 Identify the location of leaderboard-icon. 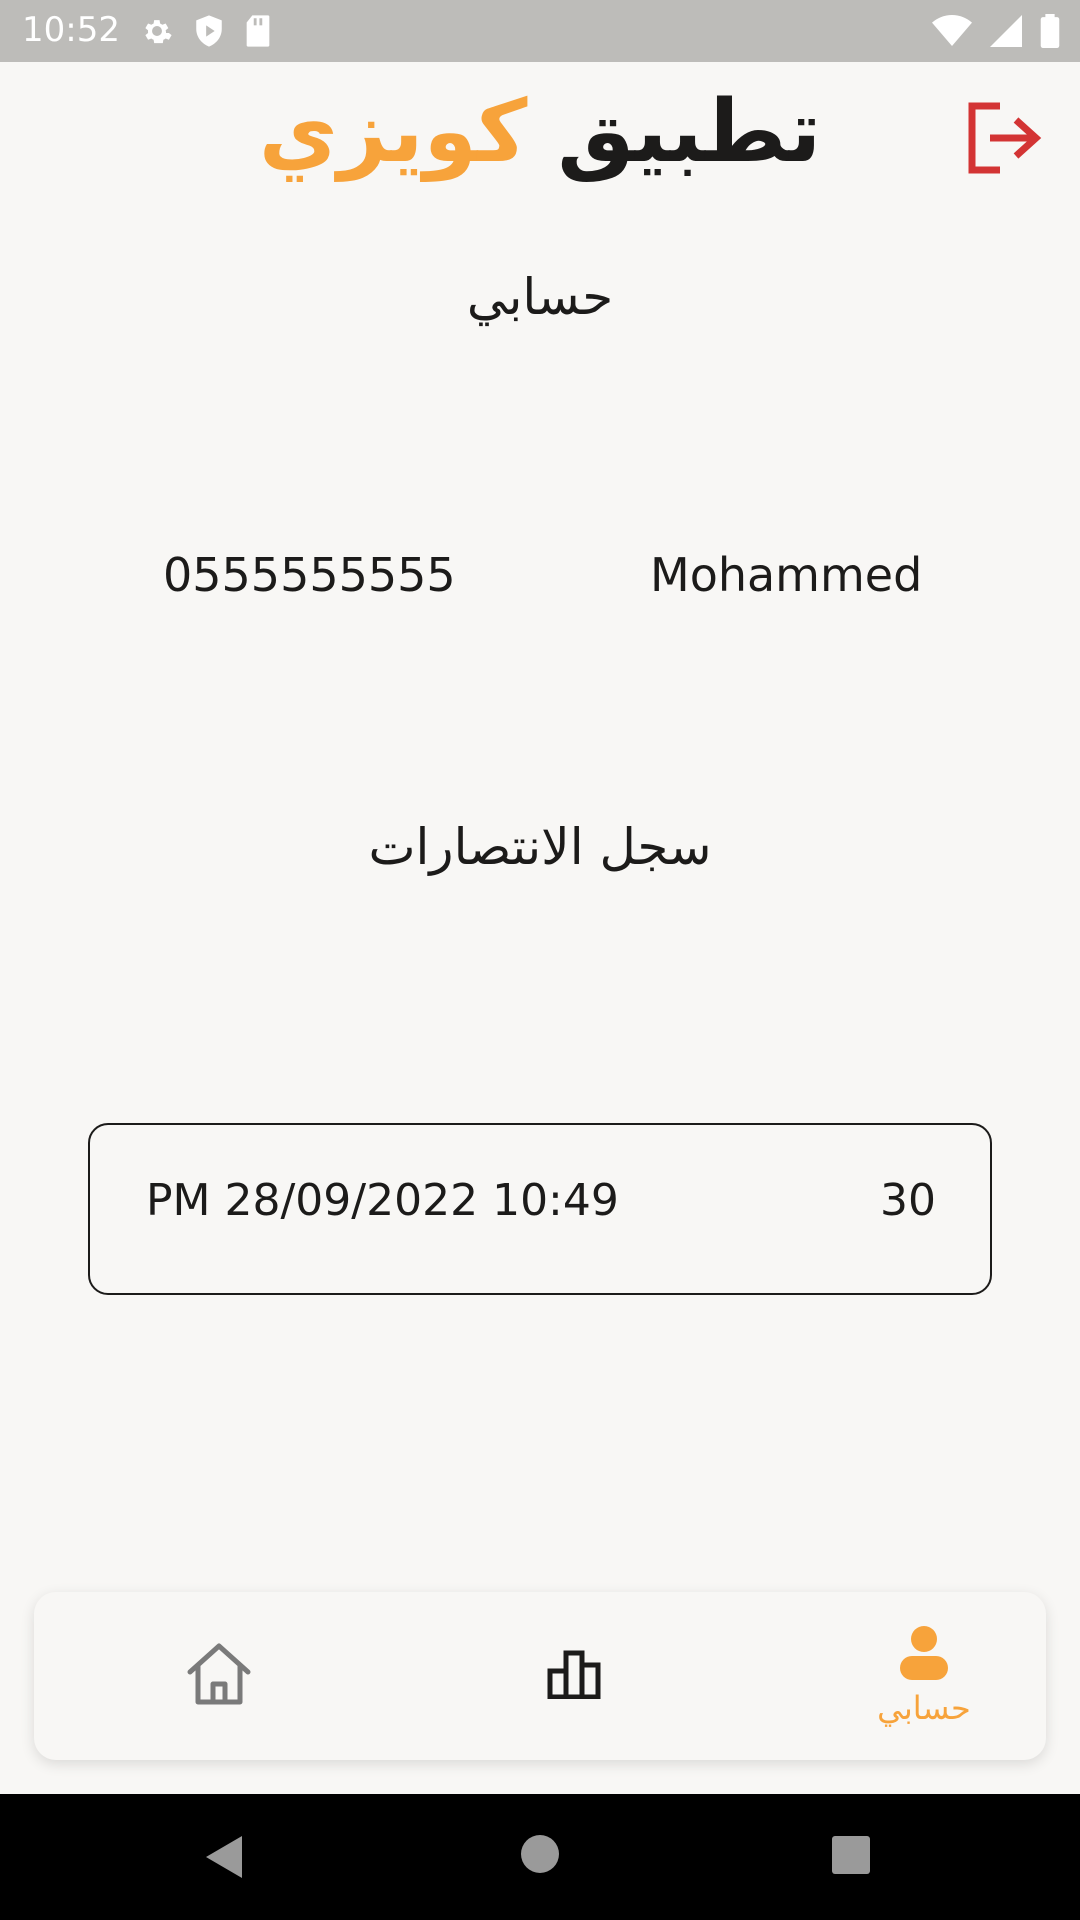
(574, 1676).